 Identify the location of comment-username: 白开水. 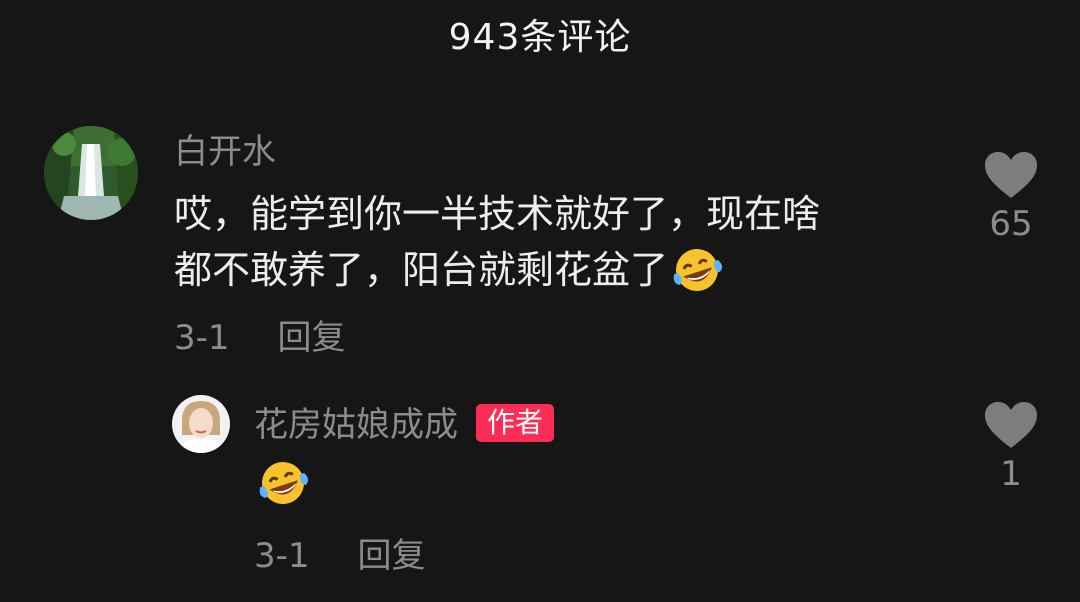
(225, 152).